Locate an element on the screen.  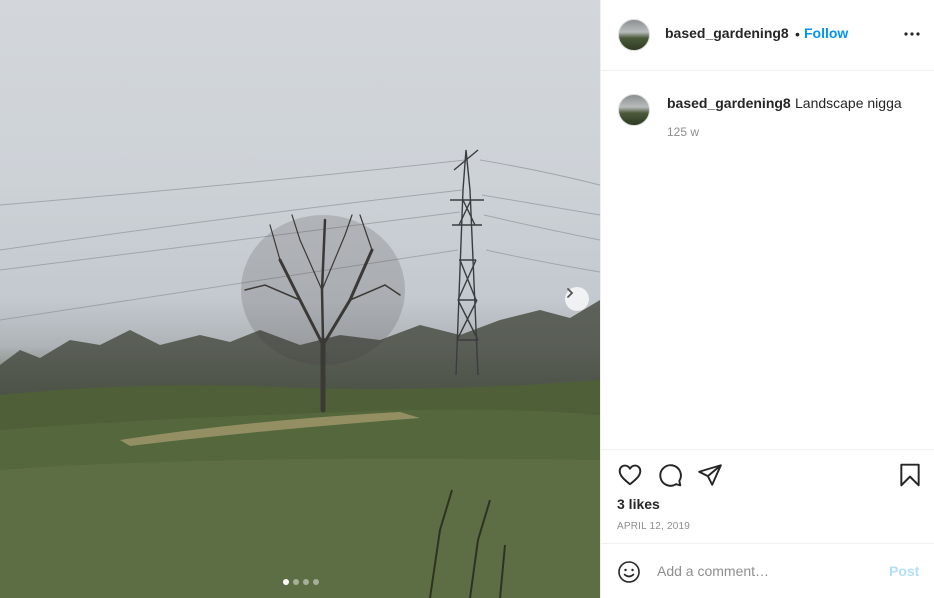
comment-button is located at coordinates (670, 475).